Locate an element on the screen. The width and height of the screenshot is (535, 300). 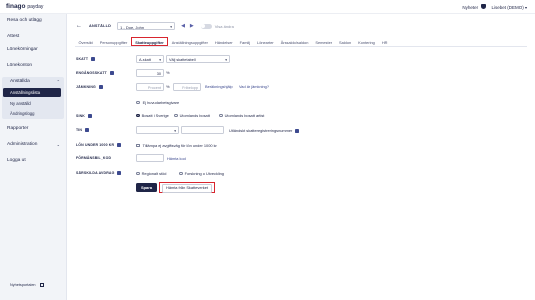
tax-table-select: Välj skattetabell ▾ is located at coordinates (198, 59).